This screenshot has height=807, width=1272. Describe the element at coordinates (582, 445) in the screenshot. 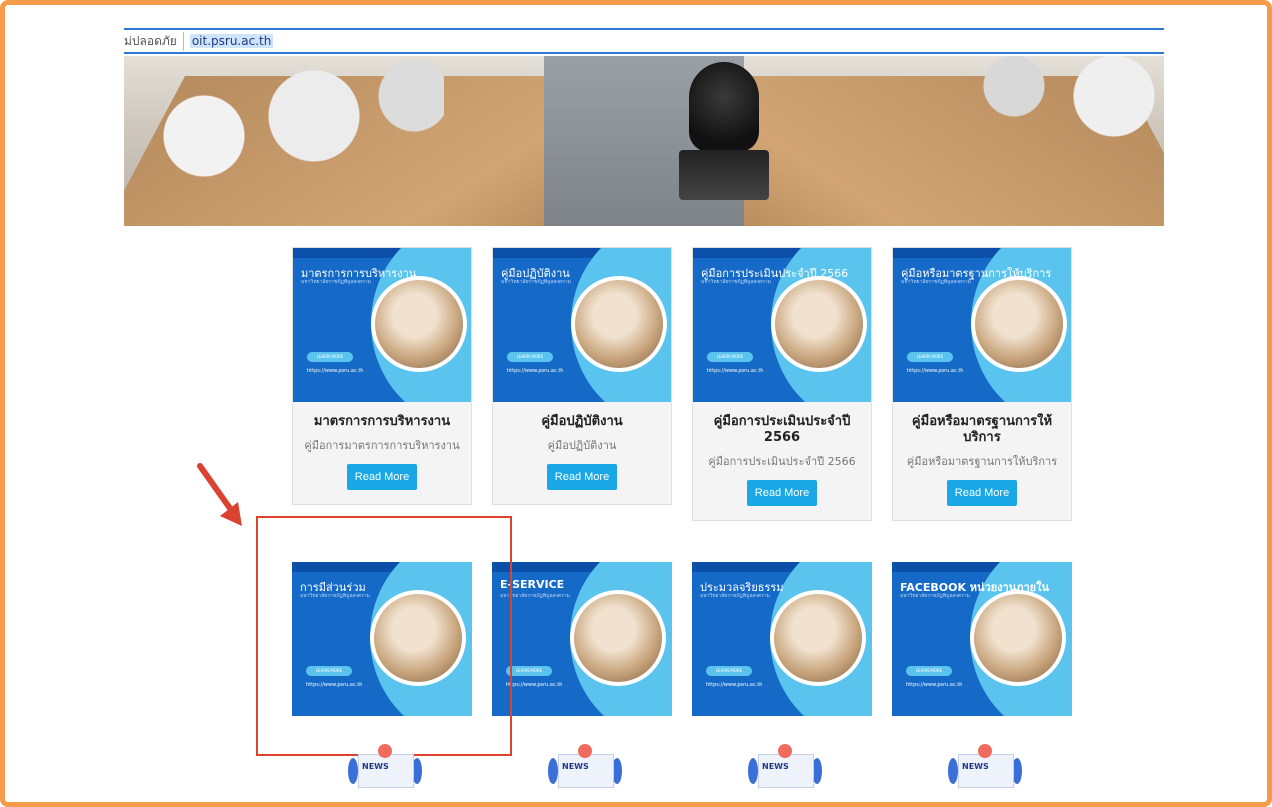

I see `card-description: คู่มือปฏิบัติงาน` at that location.